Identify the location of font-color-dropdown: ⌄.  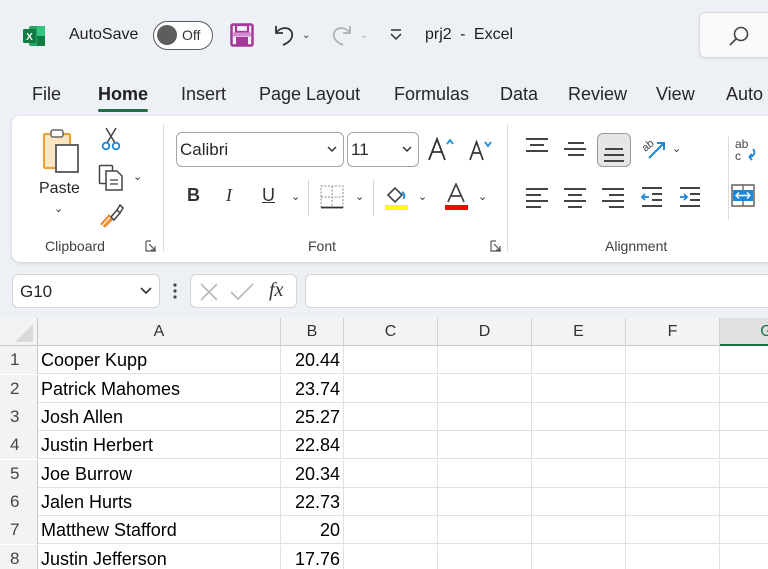
(482, 196).